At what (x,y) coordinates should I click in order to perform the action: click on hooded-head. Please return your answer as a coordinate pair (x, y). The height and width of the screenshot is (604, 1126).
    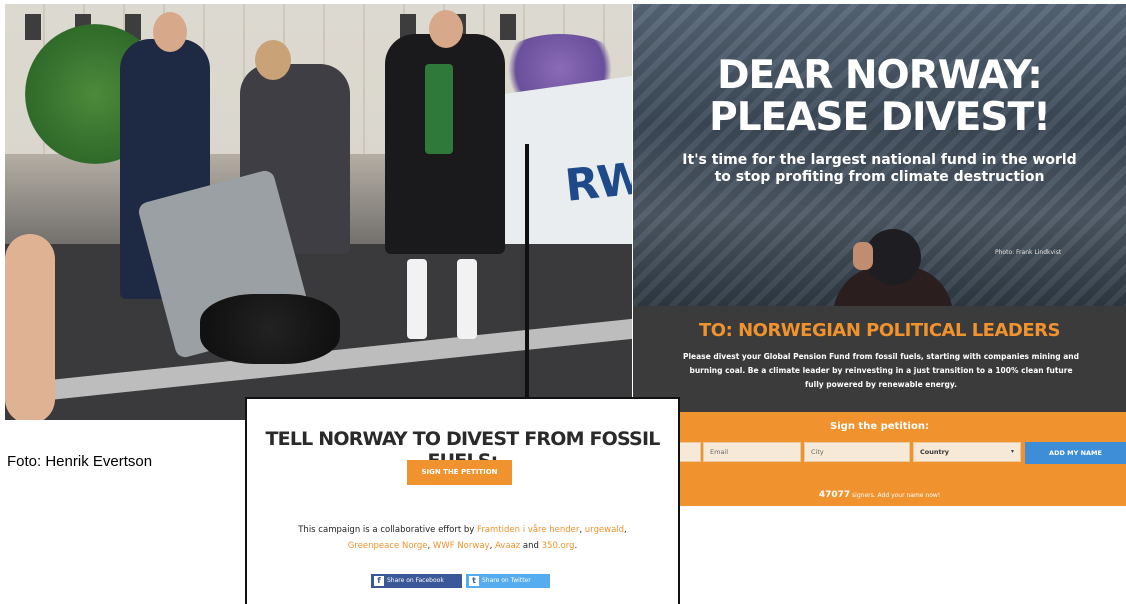
    Looking at the image, I should click on (893, 257).